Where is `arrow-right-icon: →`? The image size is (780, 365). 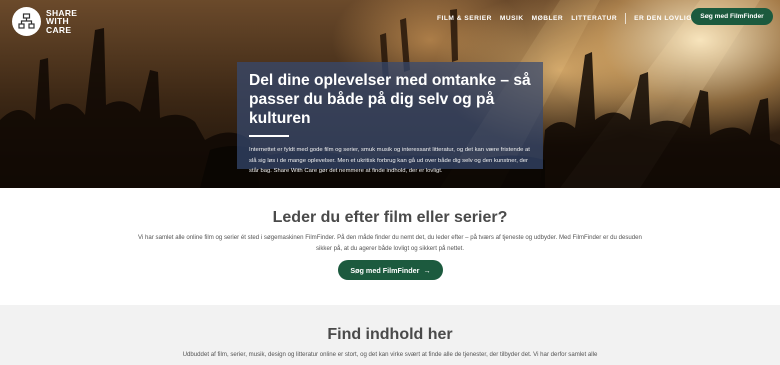 arrow-right-icon: → is located at coordinates (427, 270).